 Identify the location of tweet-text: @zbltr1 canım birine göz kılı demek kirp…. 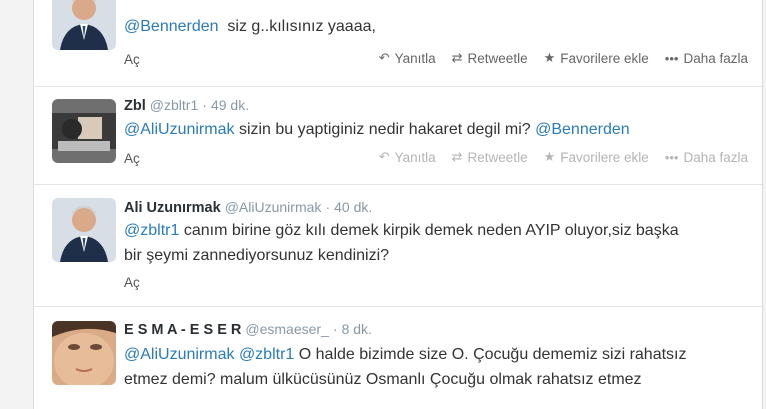
(401, 243).